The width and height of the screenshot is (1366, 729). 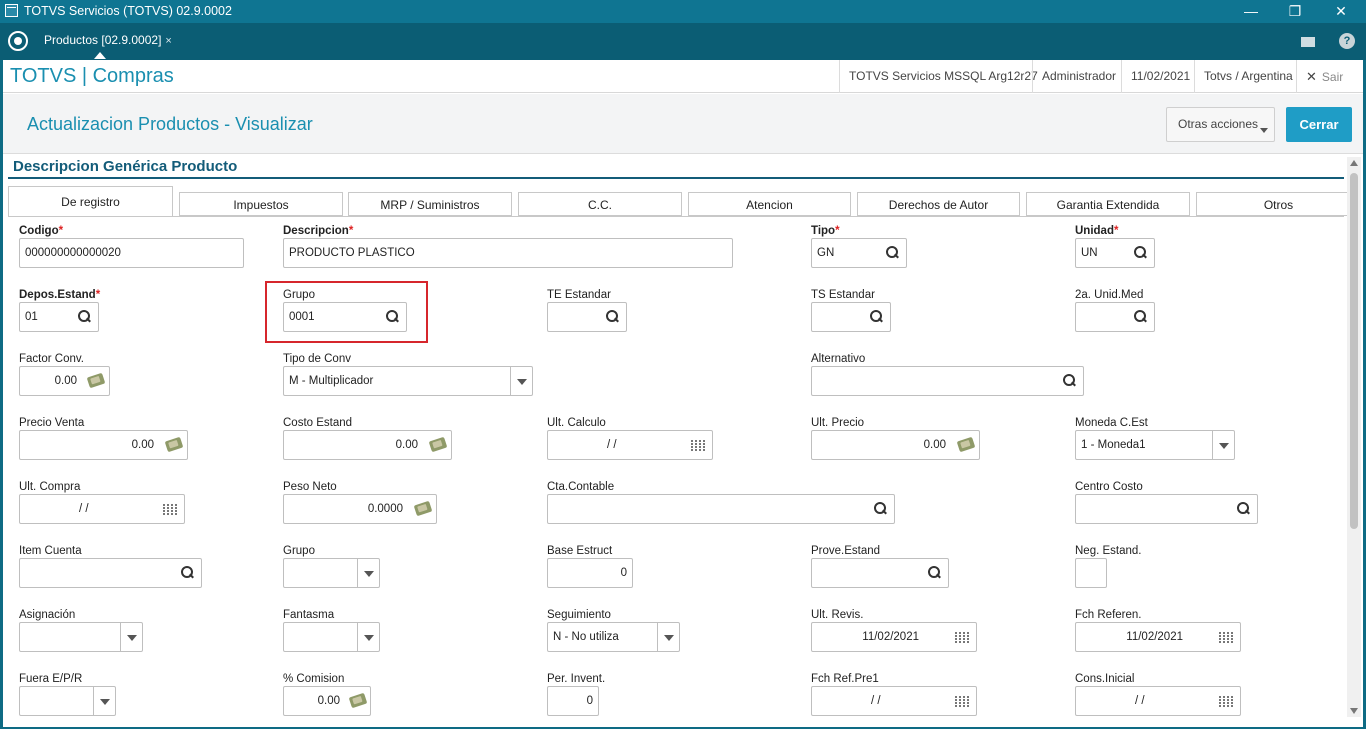 I want to click on negestand-label: Neg. Estand., so click(x=1108, y=551).